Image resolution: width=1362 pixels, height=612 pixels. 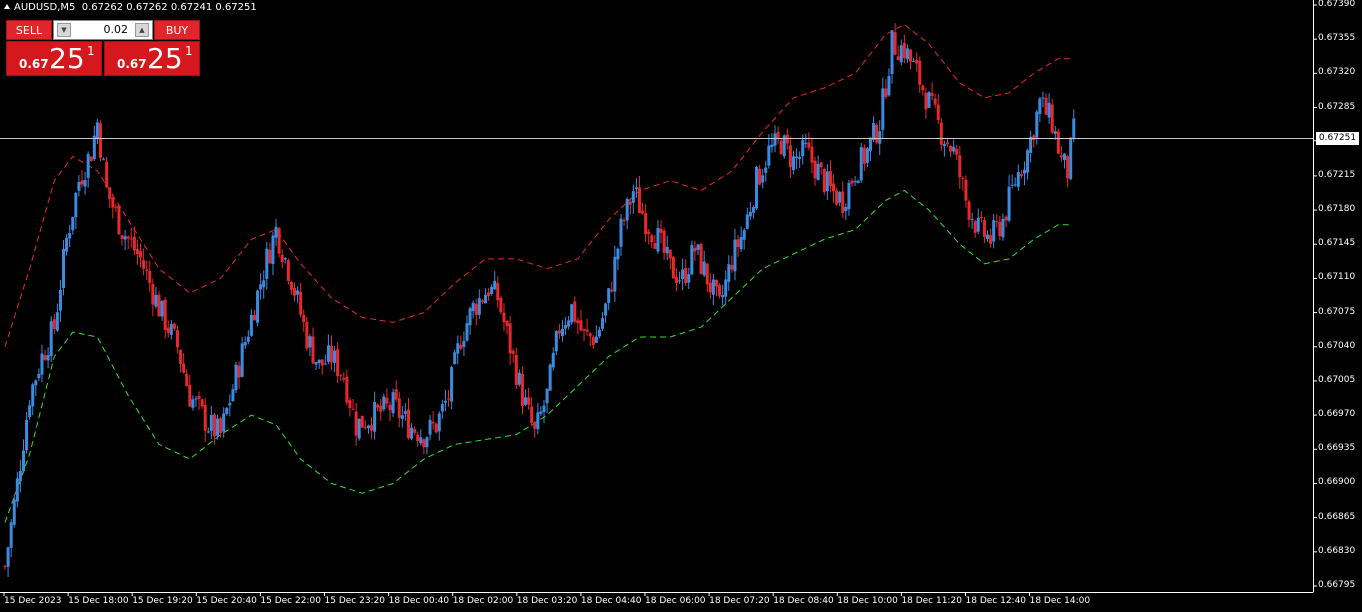 I want to click on collapse-triangle-icon, so click(x=7, y=6).